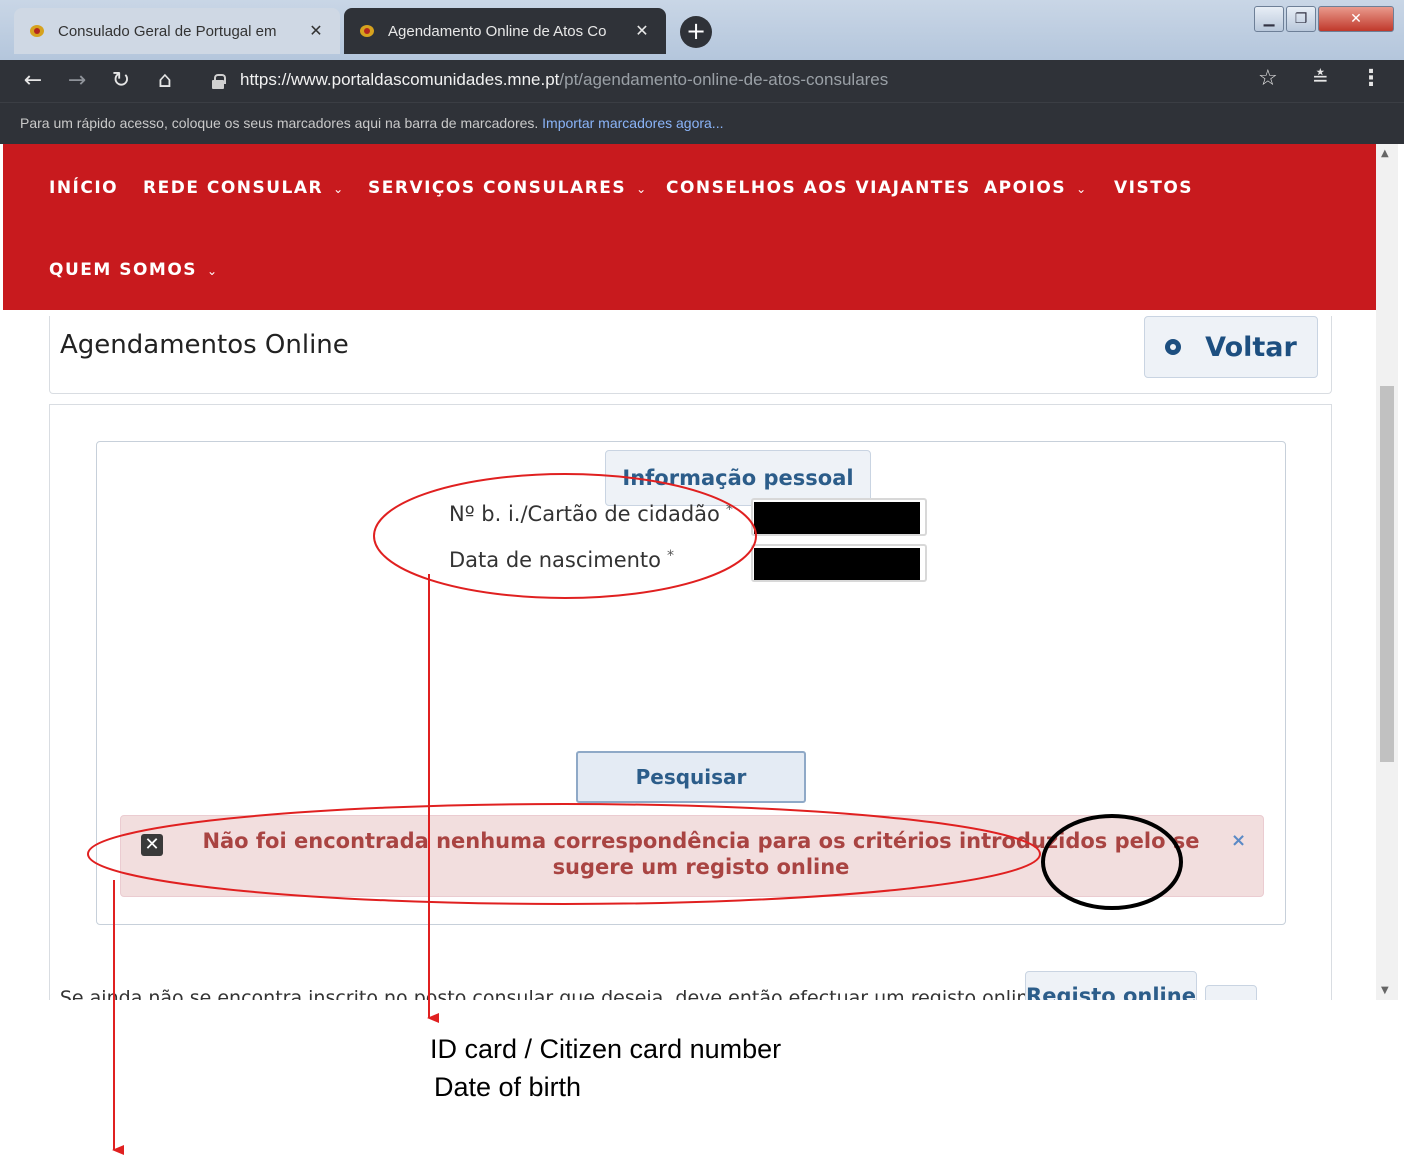  What do you see at coordinates (1371, 78) in the screenshot?
I see `kebab-menu-icon: ⋮` at bounding box center [1371, 78].